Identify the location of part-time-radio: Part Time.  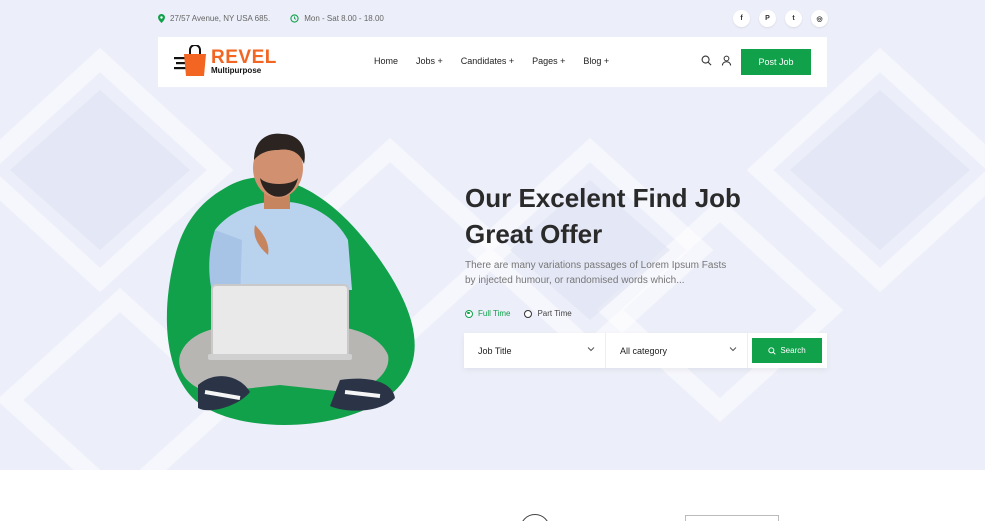
(548, 313).